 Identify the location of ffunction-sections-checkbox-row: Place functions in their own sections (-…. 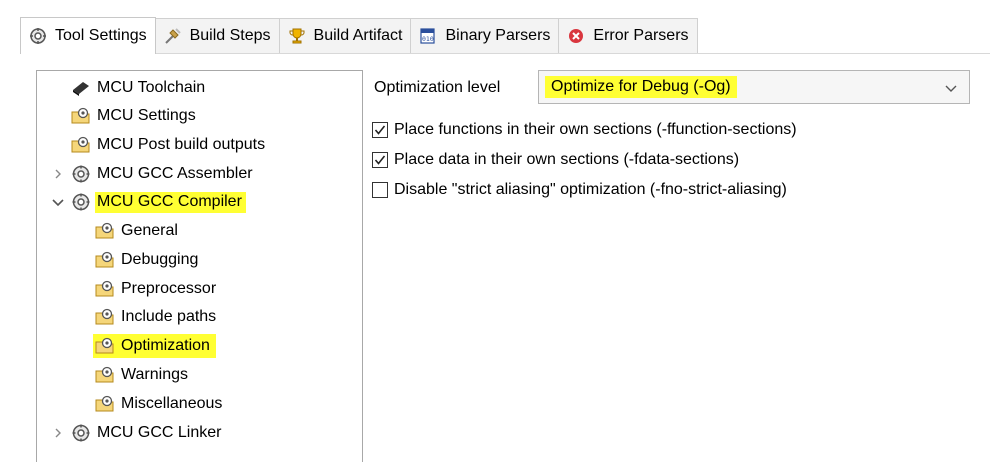
(584, 130).